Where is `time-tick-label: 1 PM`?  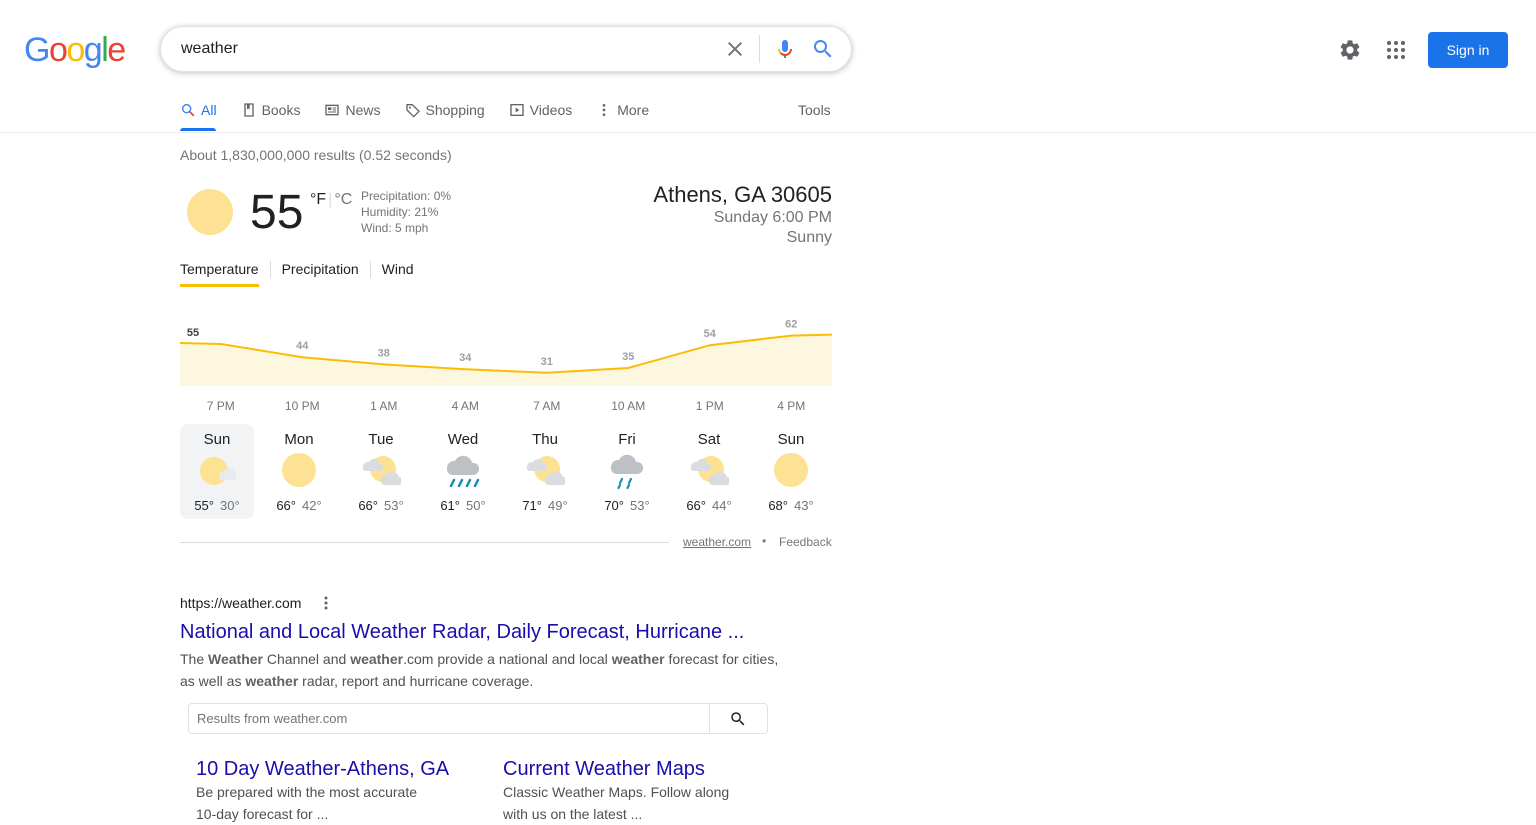
time-tick-label: 1 PM is located at coordinates (710, 406).